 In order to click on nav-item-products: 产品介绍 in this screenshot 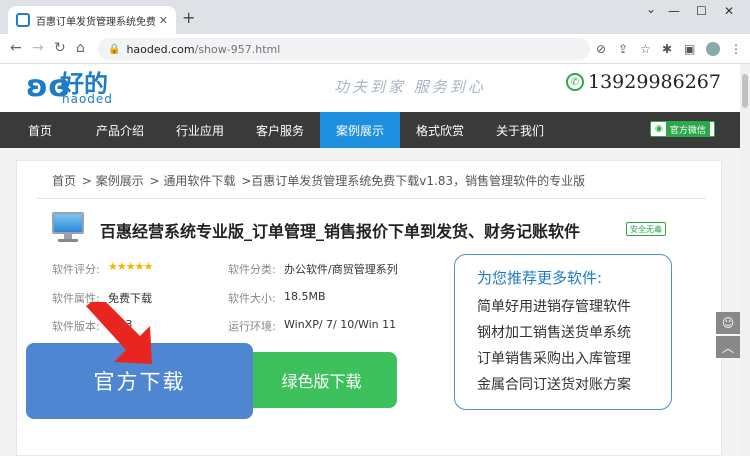, I will do `click(120, 130)`.